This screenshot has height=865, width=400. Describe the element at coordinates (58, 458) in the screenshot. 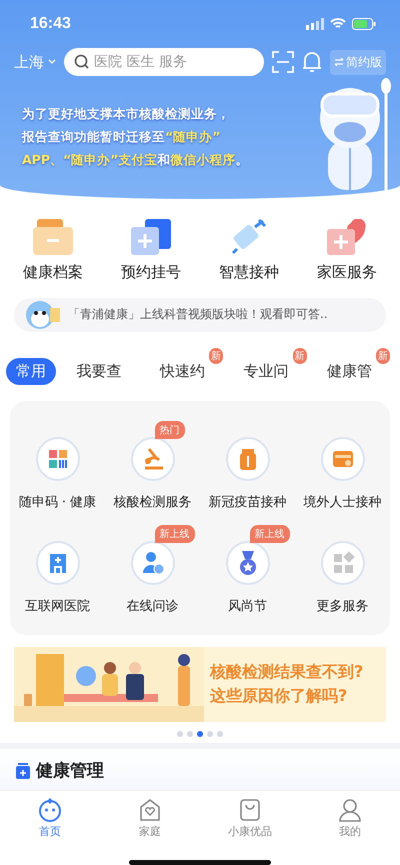

I see `qr-icon` at that location.